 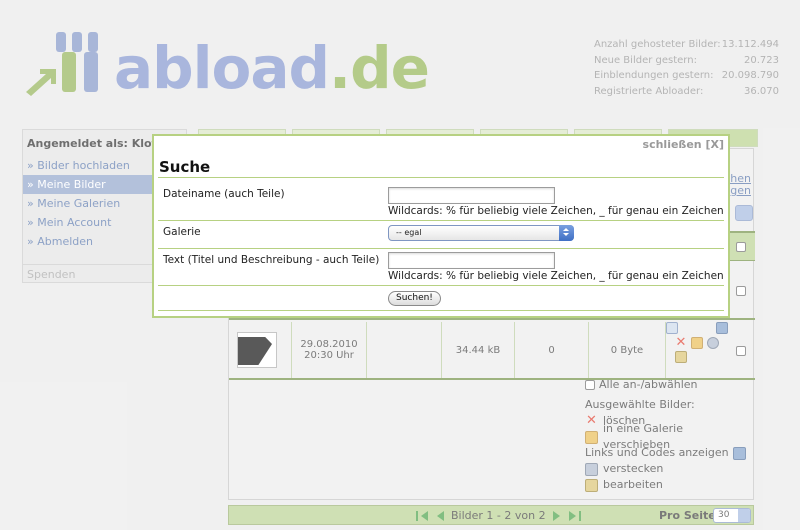 What do you see at coordinates (471, 195) in the screenshot?
I see `filename-input` at bounding box center [471, 195].